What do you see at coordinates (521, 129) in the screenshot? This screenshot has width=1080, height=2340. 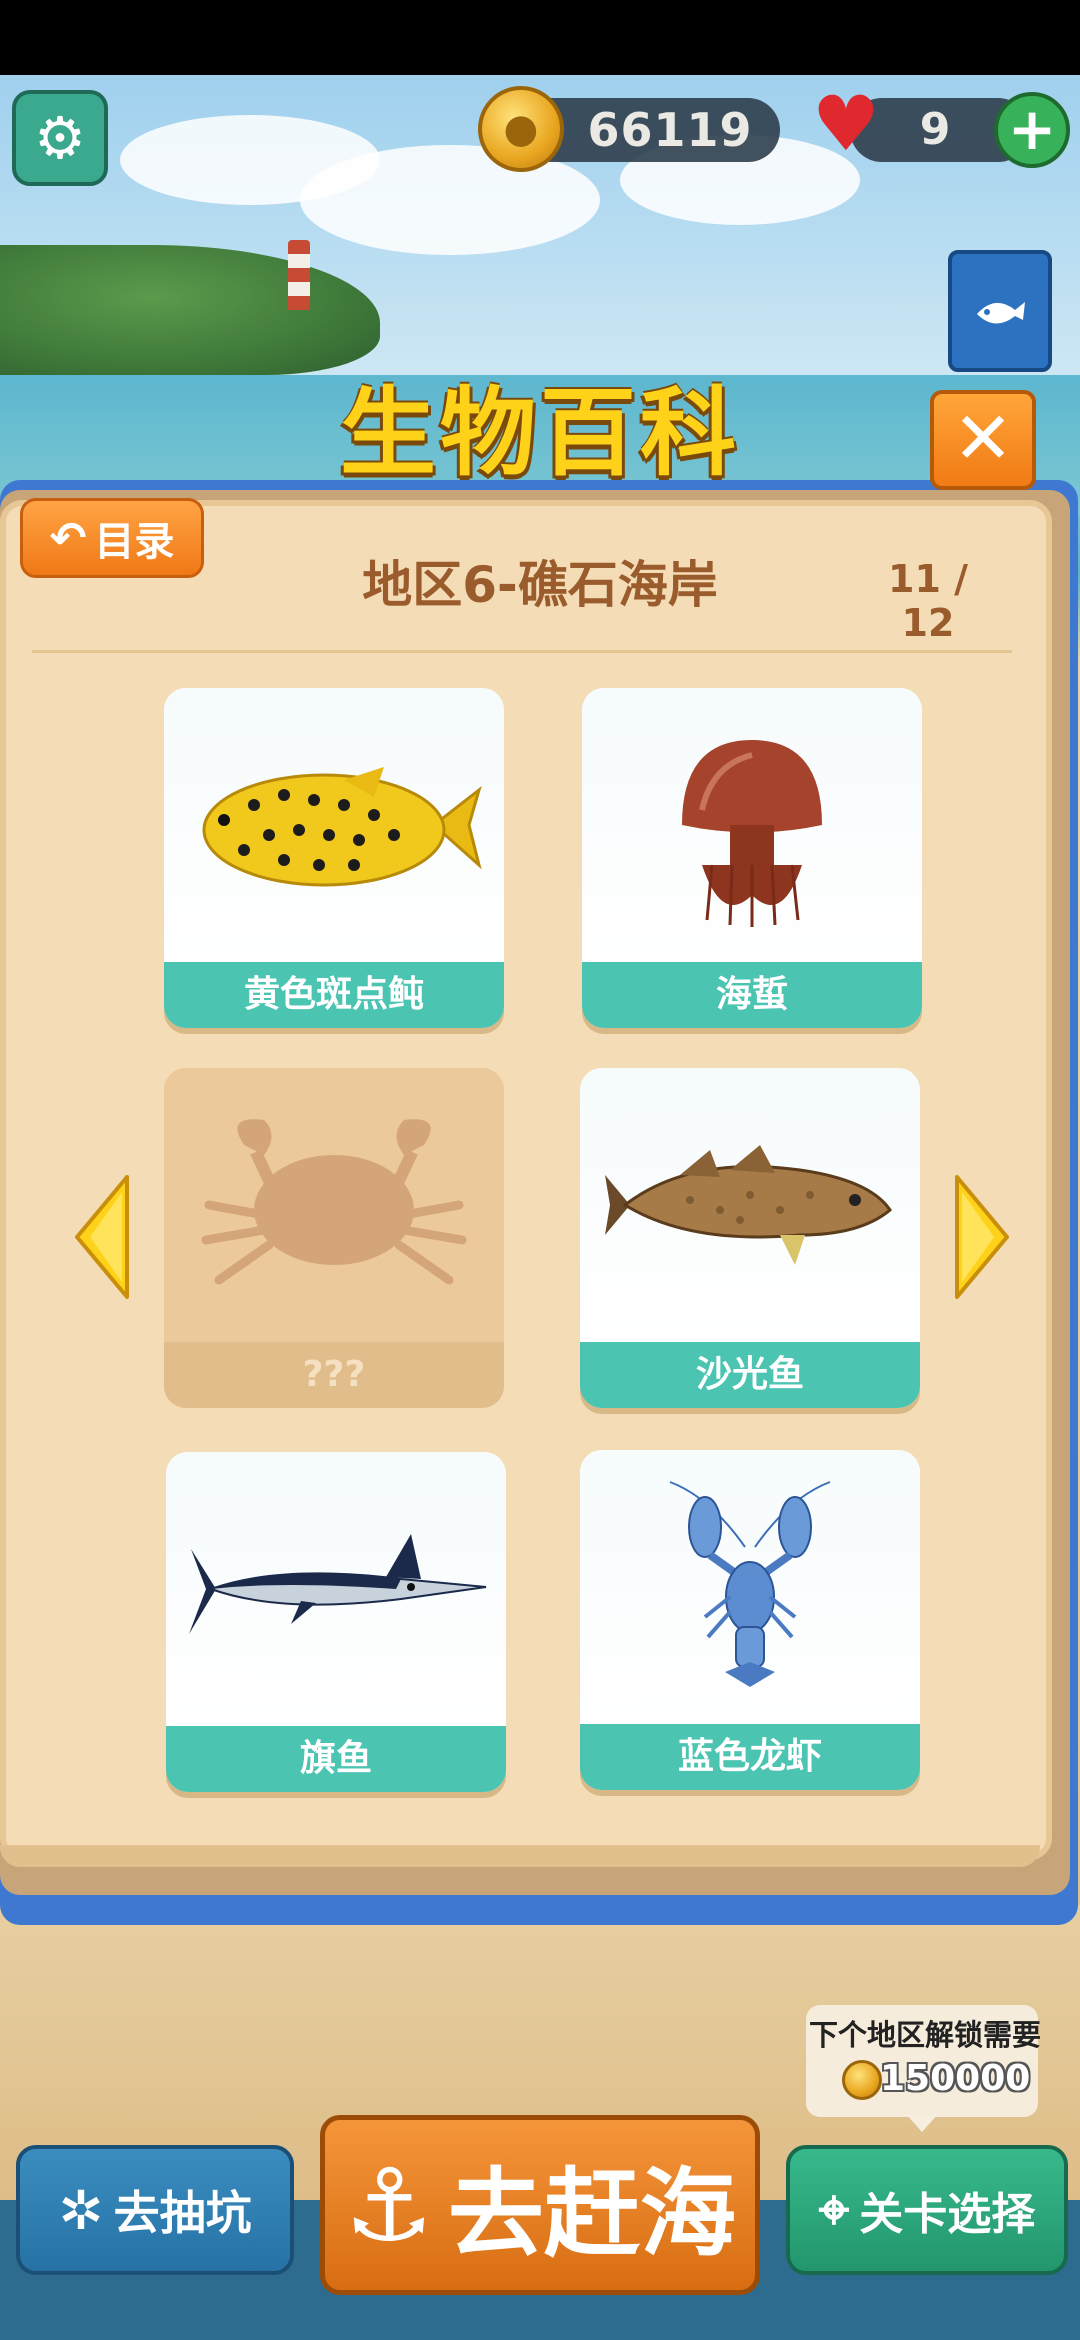 I see `coin-icon: ●` at bounding box center [521, 129].